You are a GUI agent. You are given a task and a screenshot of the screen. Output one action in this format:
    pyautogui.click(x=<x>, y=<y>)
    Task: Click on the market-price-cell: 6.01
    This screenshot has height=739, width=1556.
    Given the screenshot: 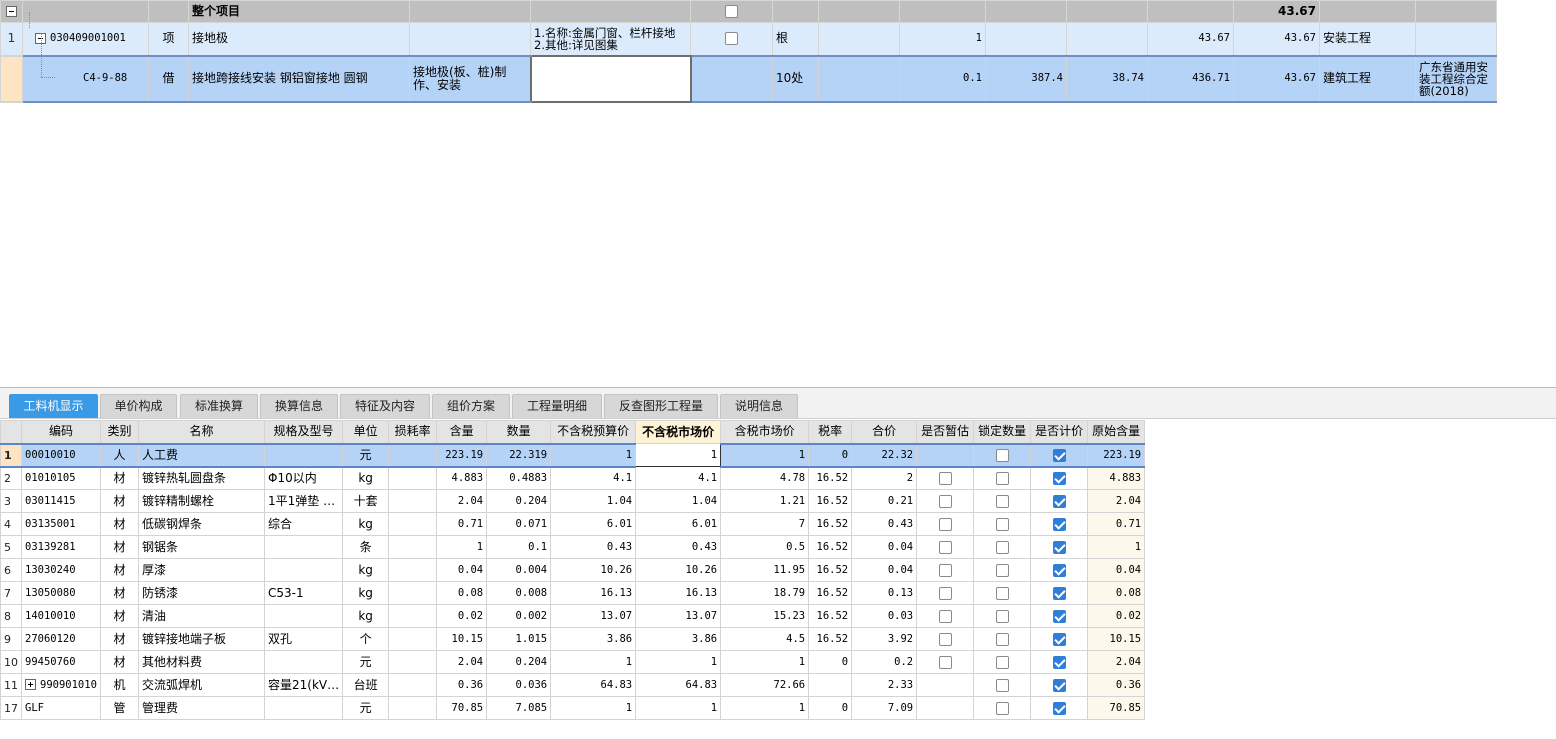 What is the action you would take?
    pyautogui.click(x=678, y=524)
    